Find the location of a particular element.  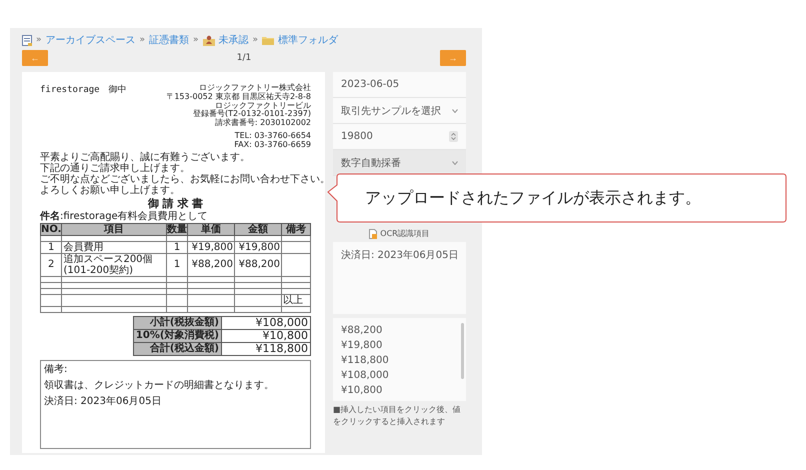

ocr-label: OCR認識項目 is located at coordinates (405, 233).